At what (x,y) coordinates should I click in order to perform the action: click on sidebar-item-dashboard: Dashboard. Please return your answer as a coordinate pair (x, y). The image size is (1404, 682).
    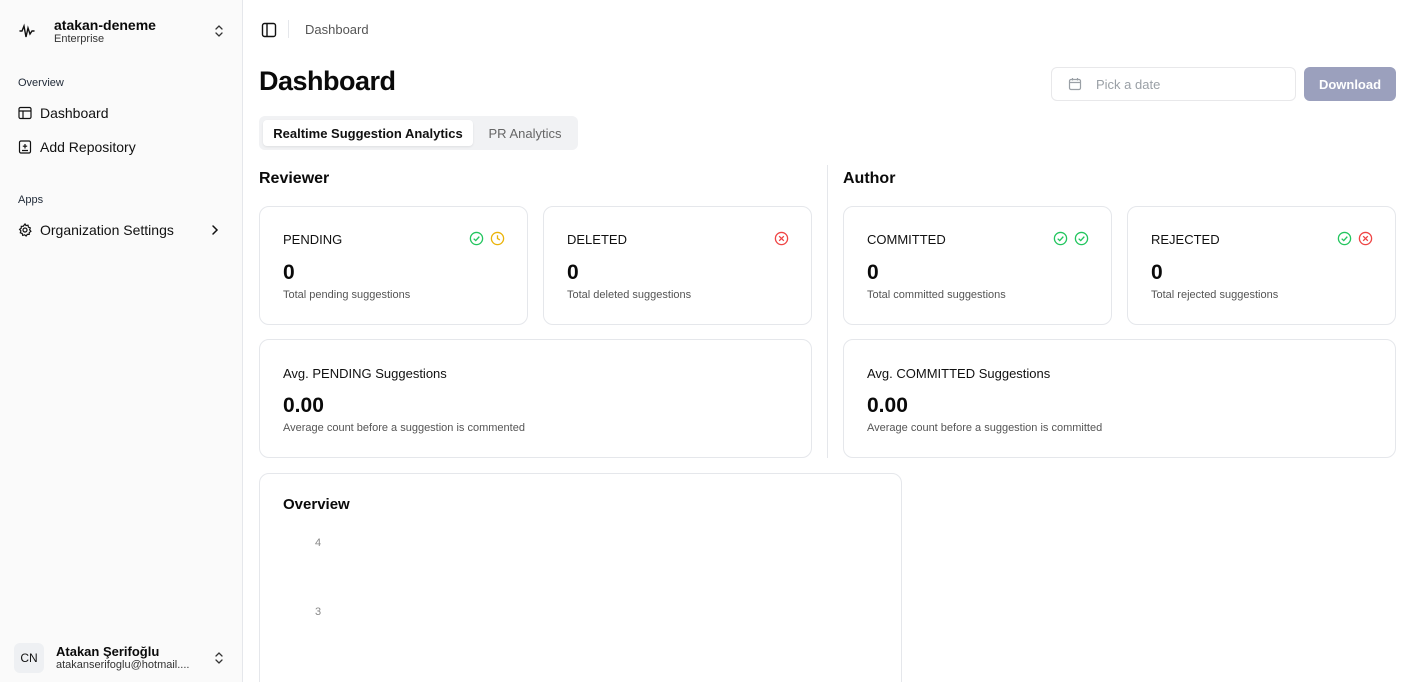
    Looking at the image, I should click on (122, 113).